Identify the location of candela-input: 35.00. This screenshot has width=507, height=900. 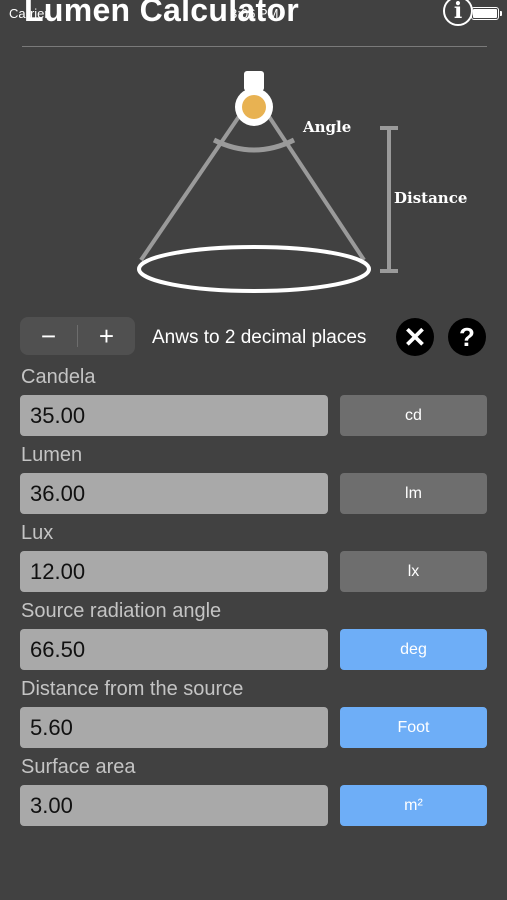
(174, 415).